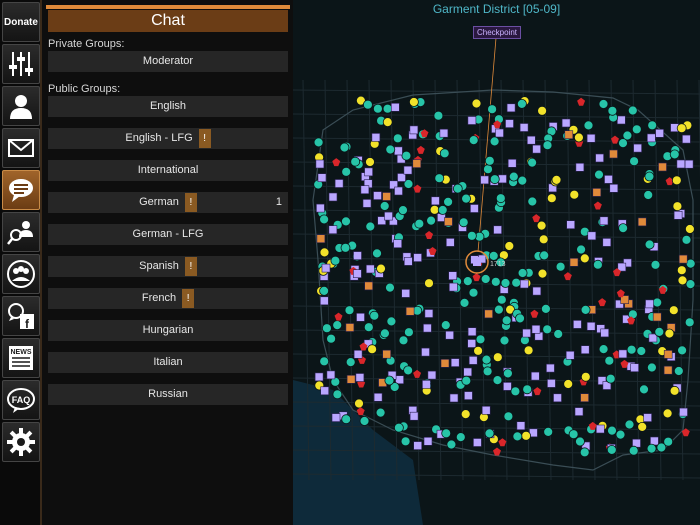 This screenshot has height=525, width=700. I want to click on group-row-spanish: Spanish !, so click(168, 266).